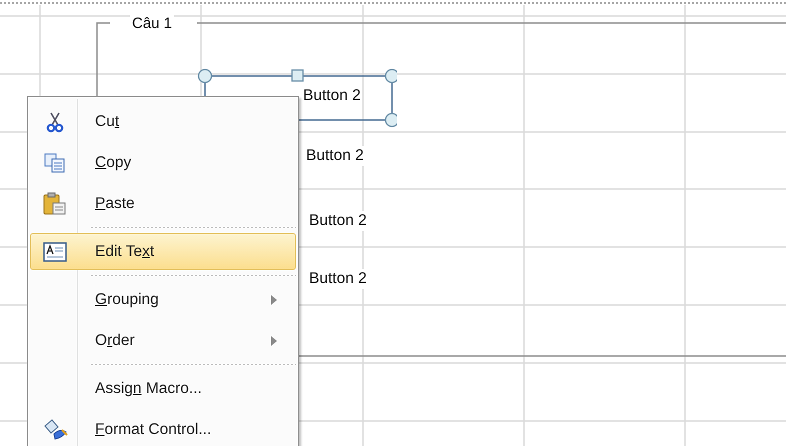 This screenshot has width=786, height=446. Describe the element at coordinates (163, 299) in the screenshot. I see `menu-item: Grouping` at that location.